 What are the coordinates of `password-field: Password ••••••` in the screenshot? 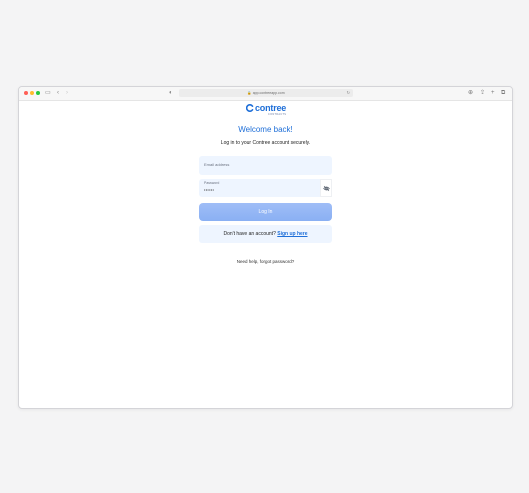 It's located at (259, 188).